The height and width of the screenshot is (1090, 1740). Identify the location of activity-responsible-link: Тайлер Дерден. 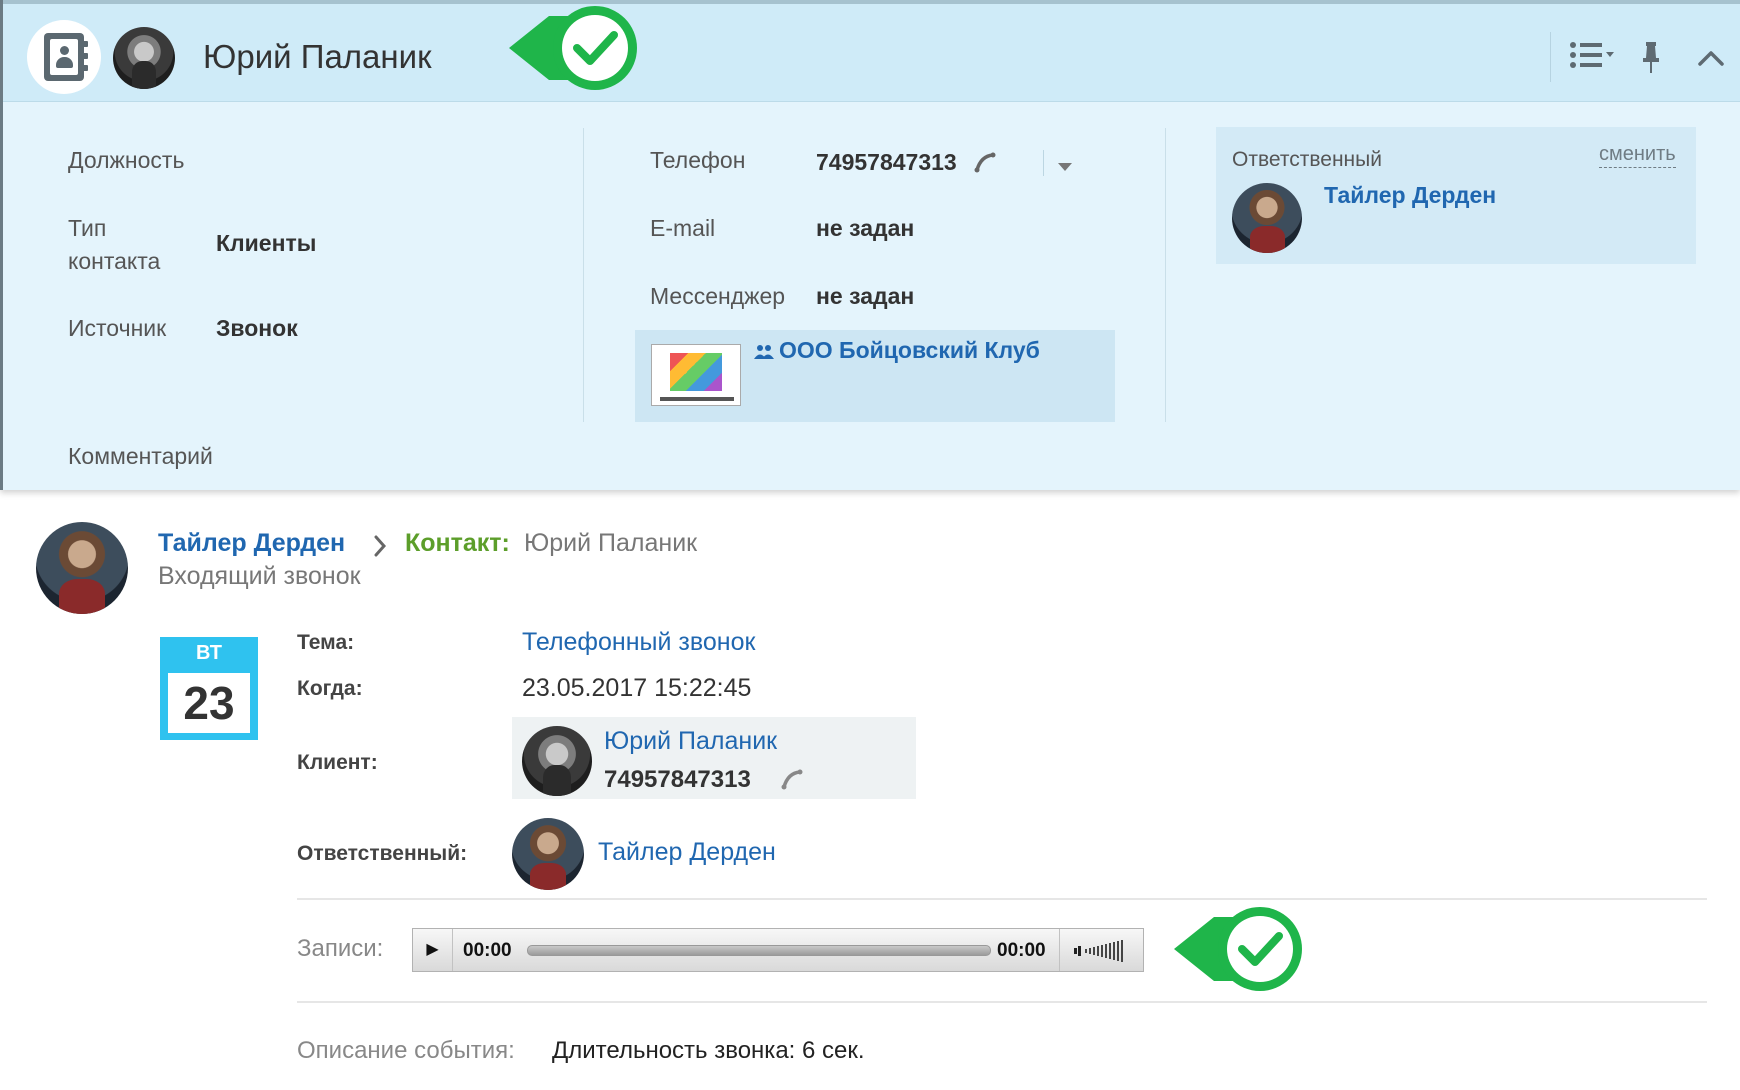
(687, 852).